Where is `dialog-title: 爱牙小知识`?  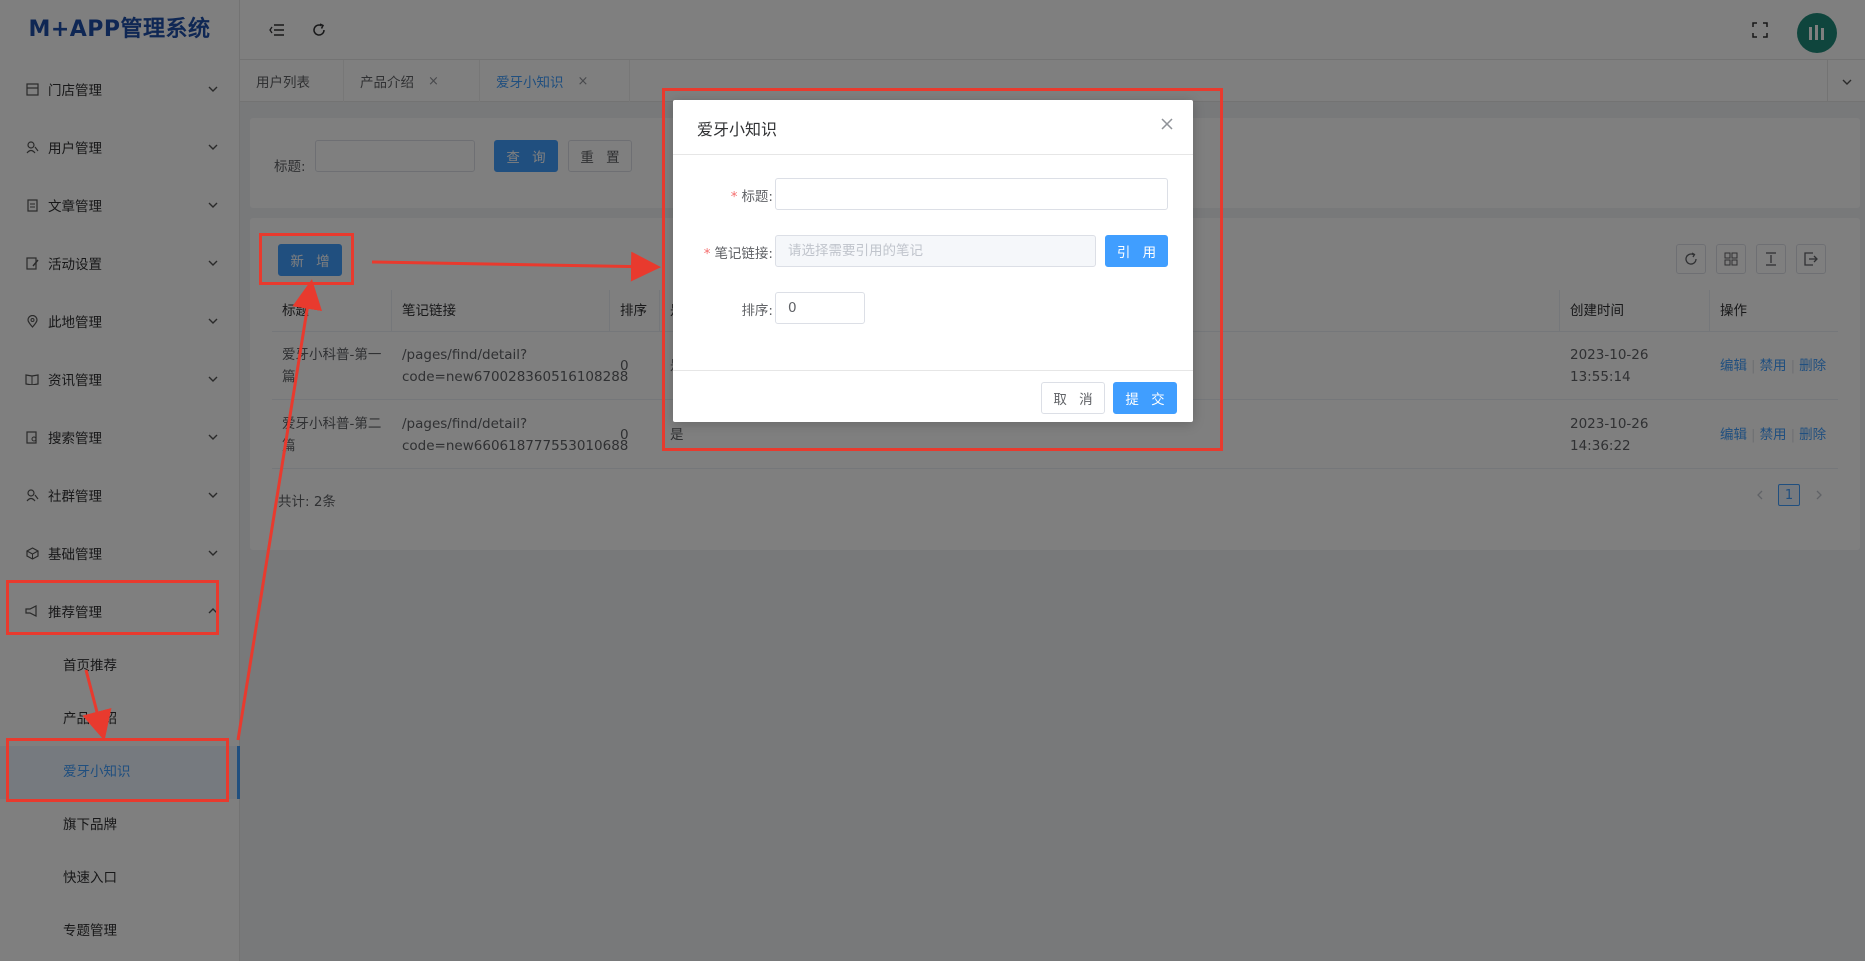 dialog-title: 爱牙小知识 is located at coordinates (737, 129).